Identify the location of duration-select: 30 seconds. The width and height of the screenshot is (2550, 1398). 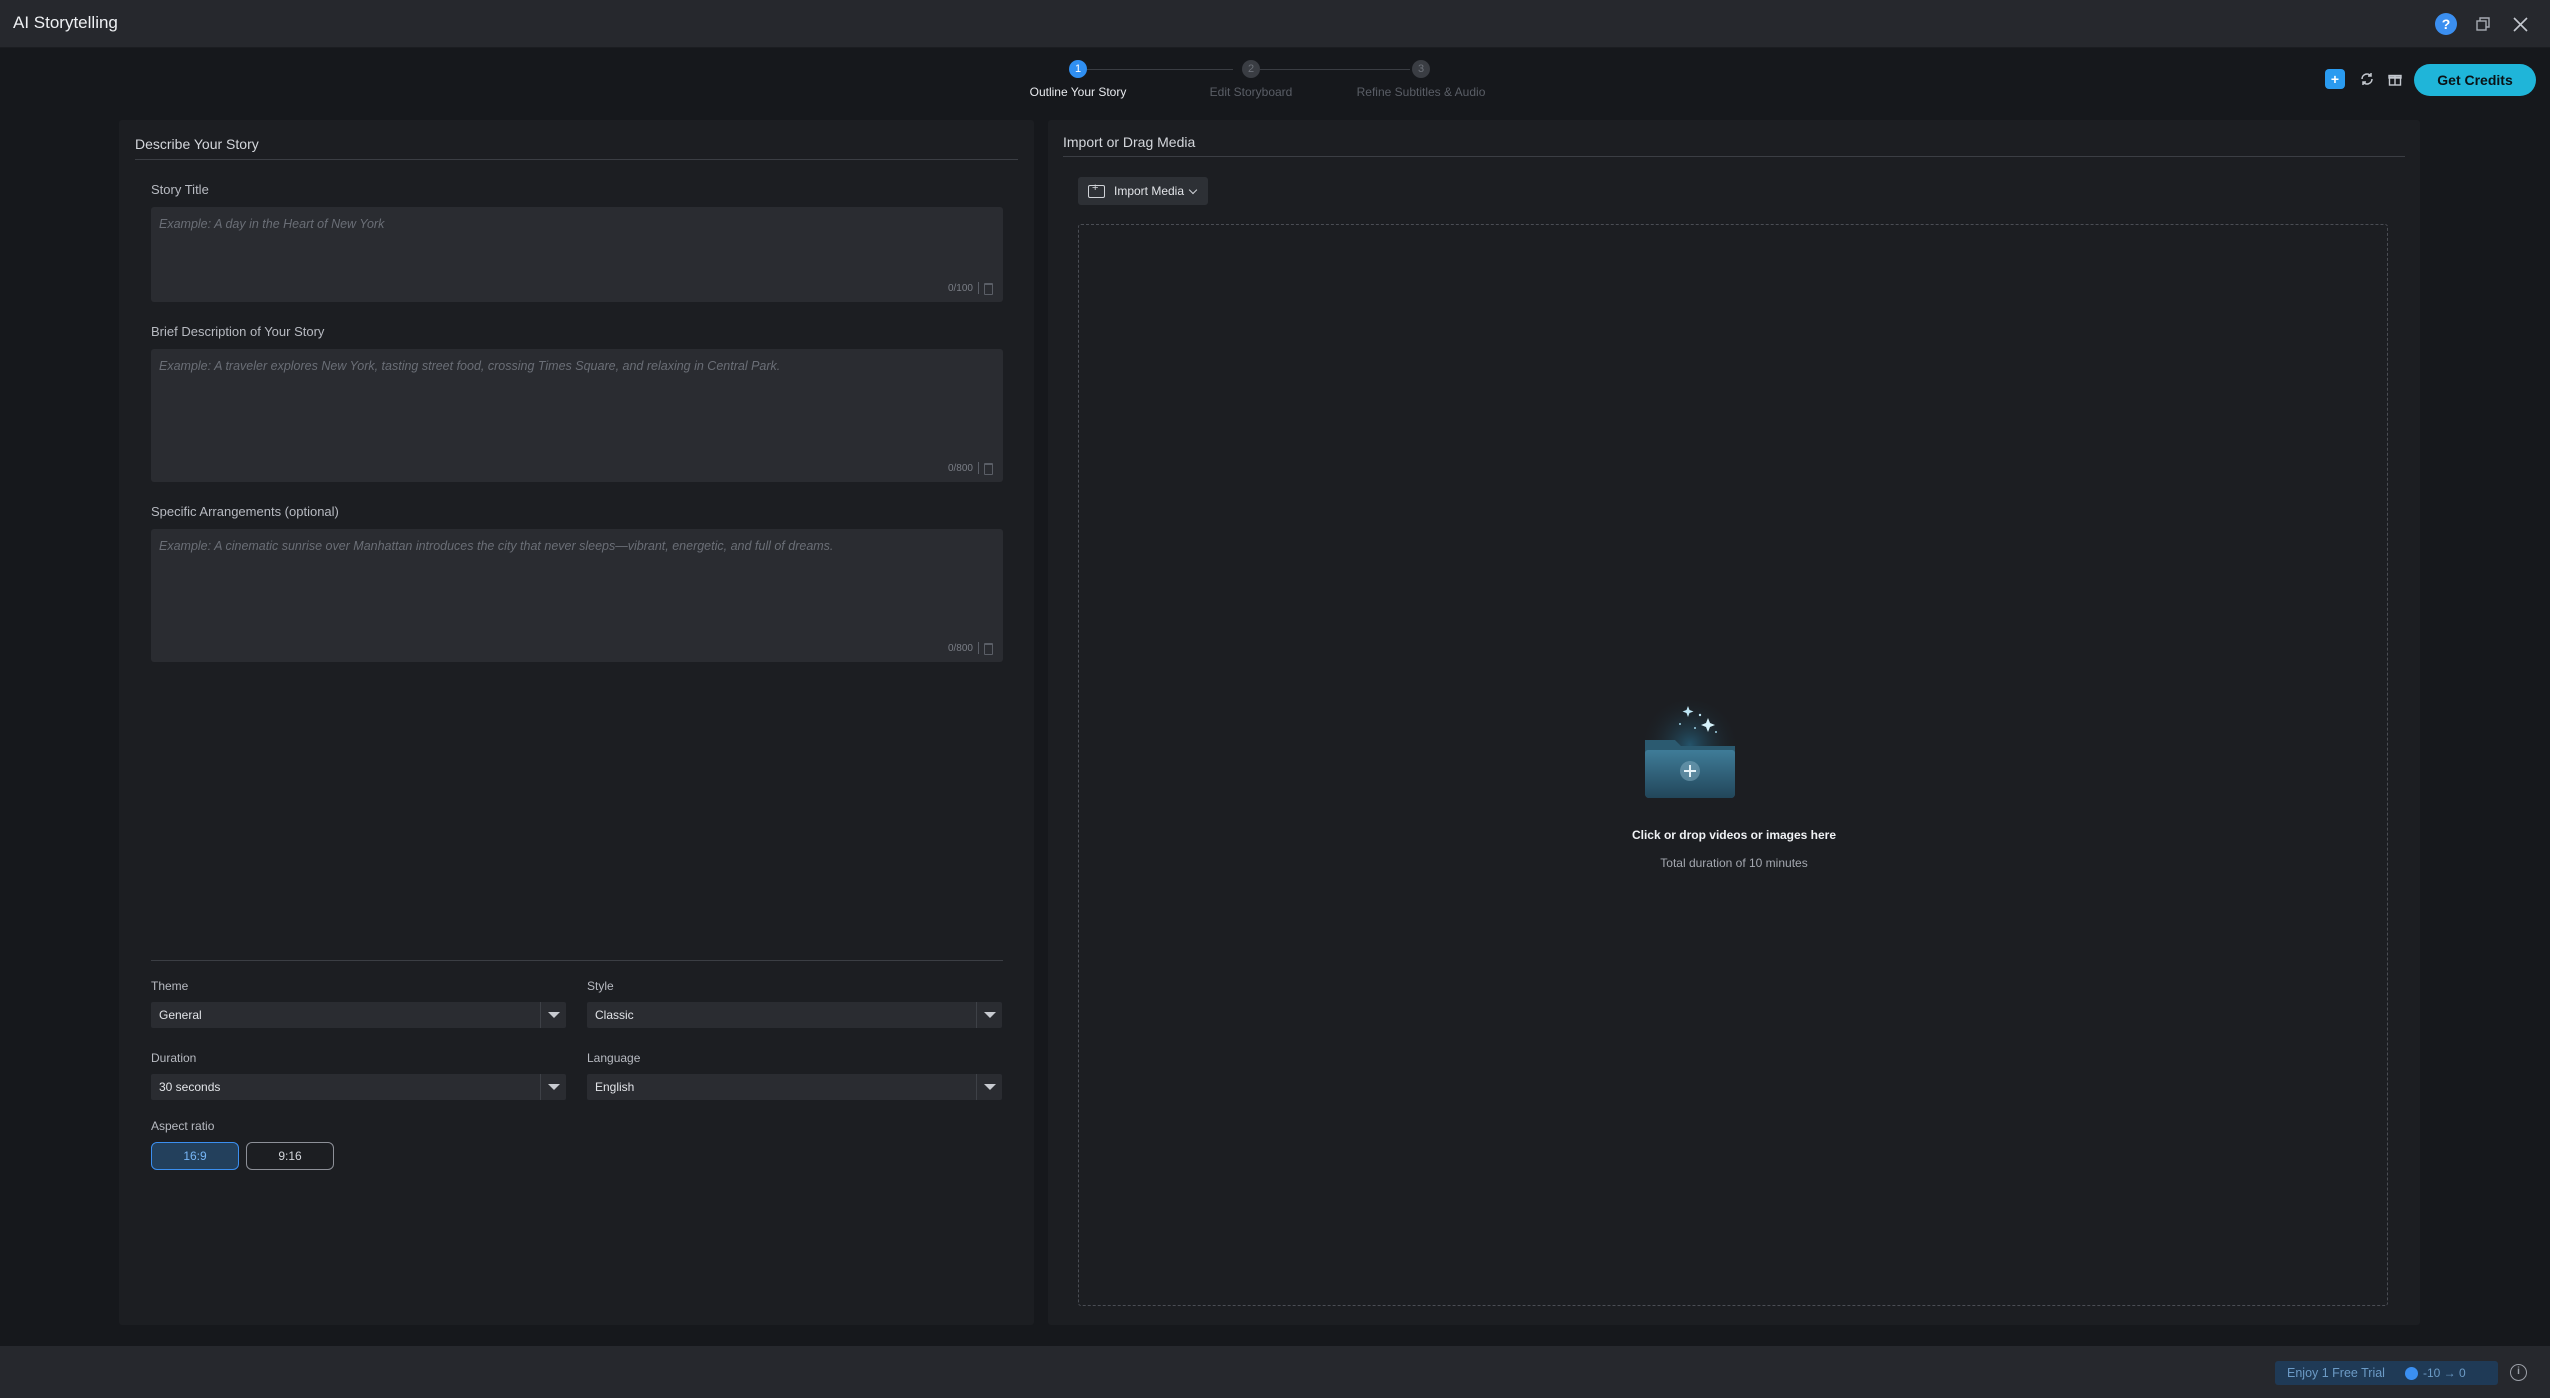
(358, 1087).